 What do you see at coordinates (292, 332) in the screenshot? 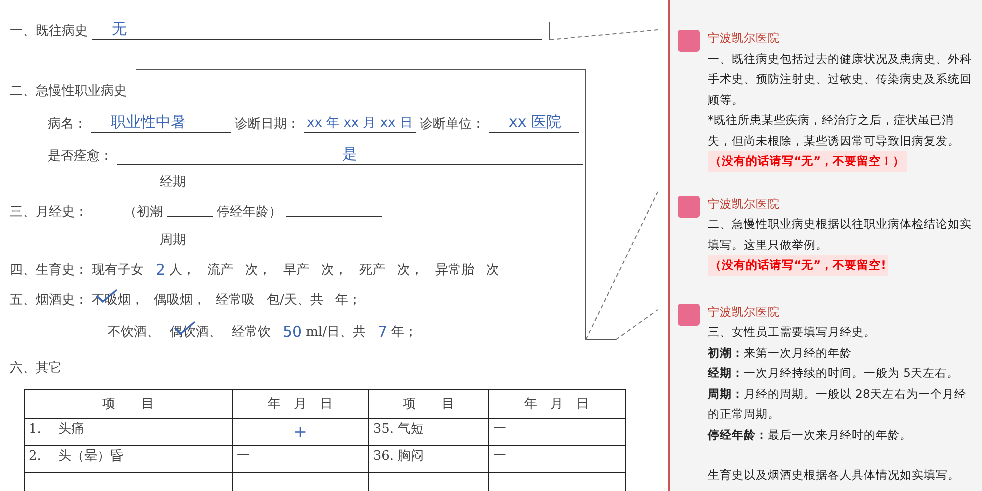
I see `handwritten-value: 50` at bounding box center [292, 332].